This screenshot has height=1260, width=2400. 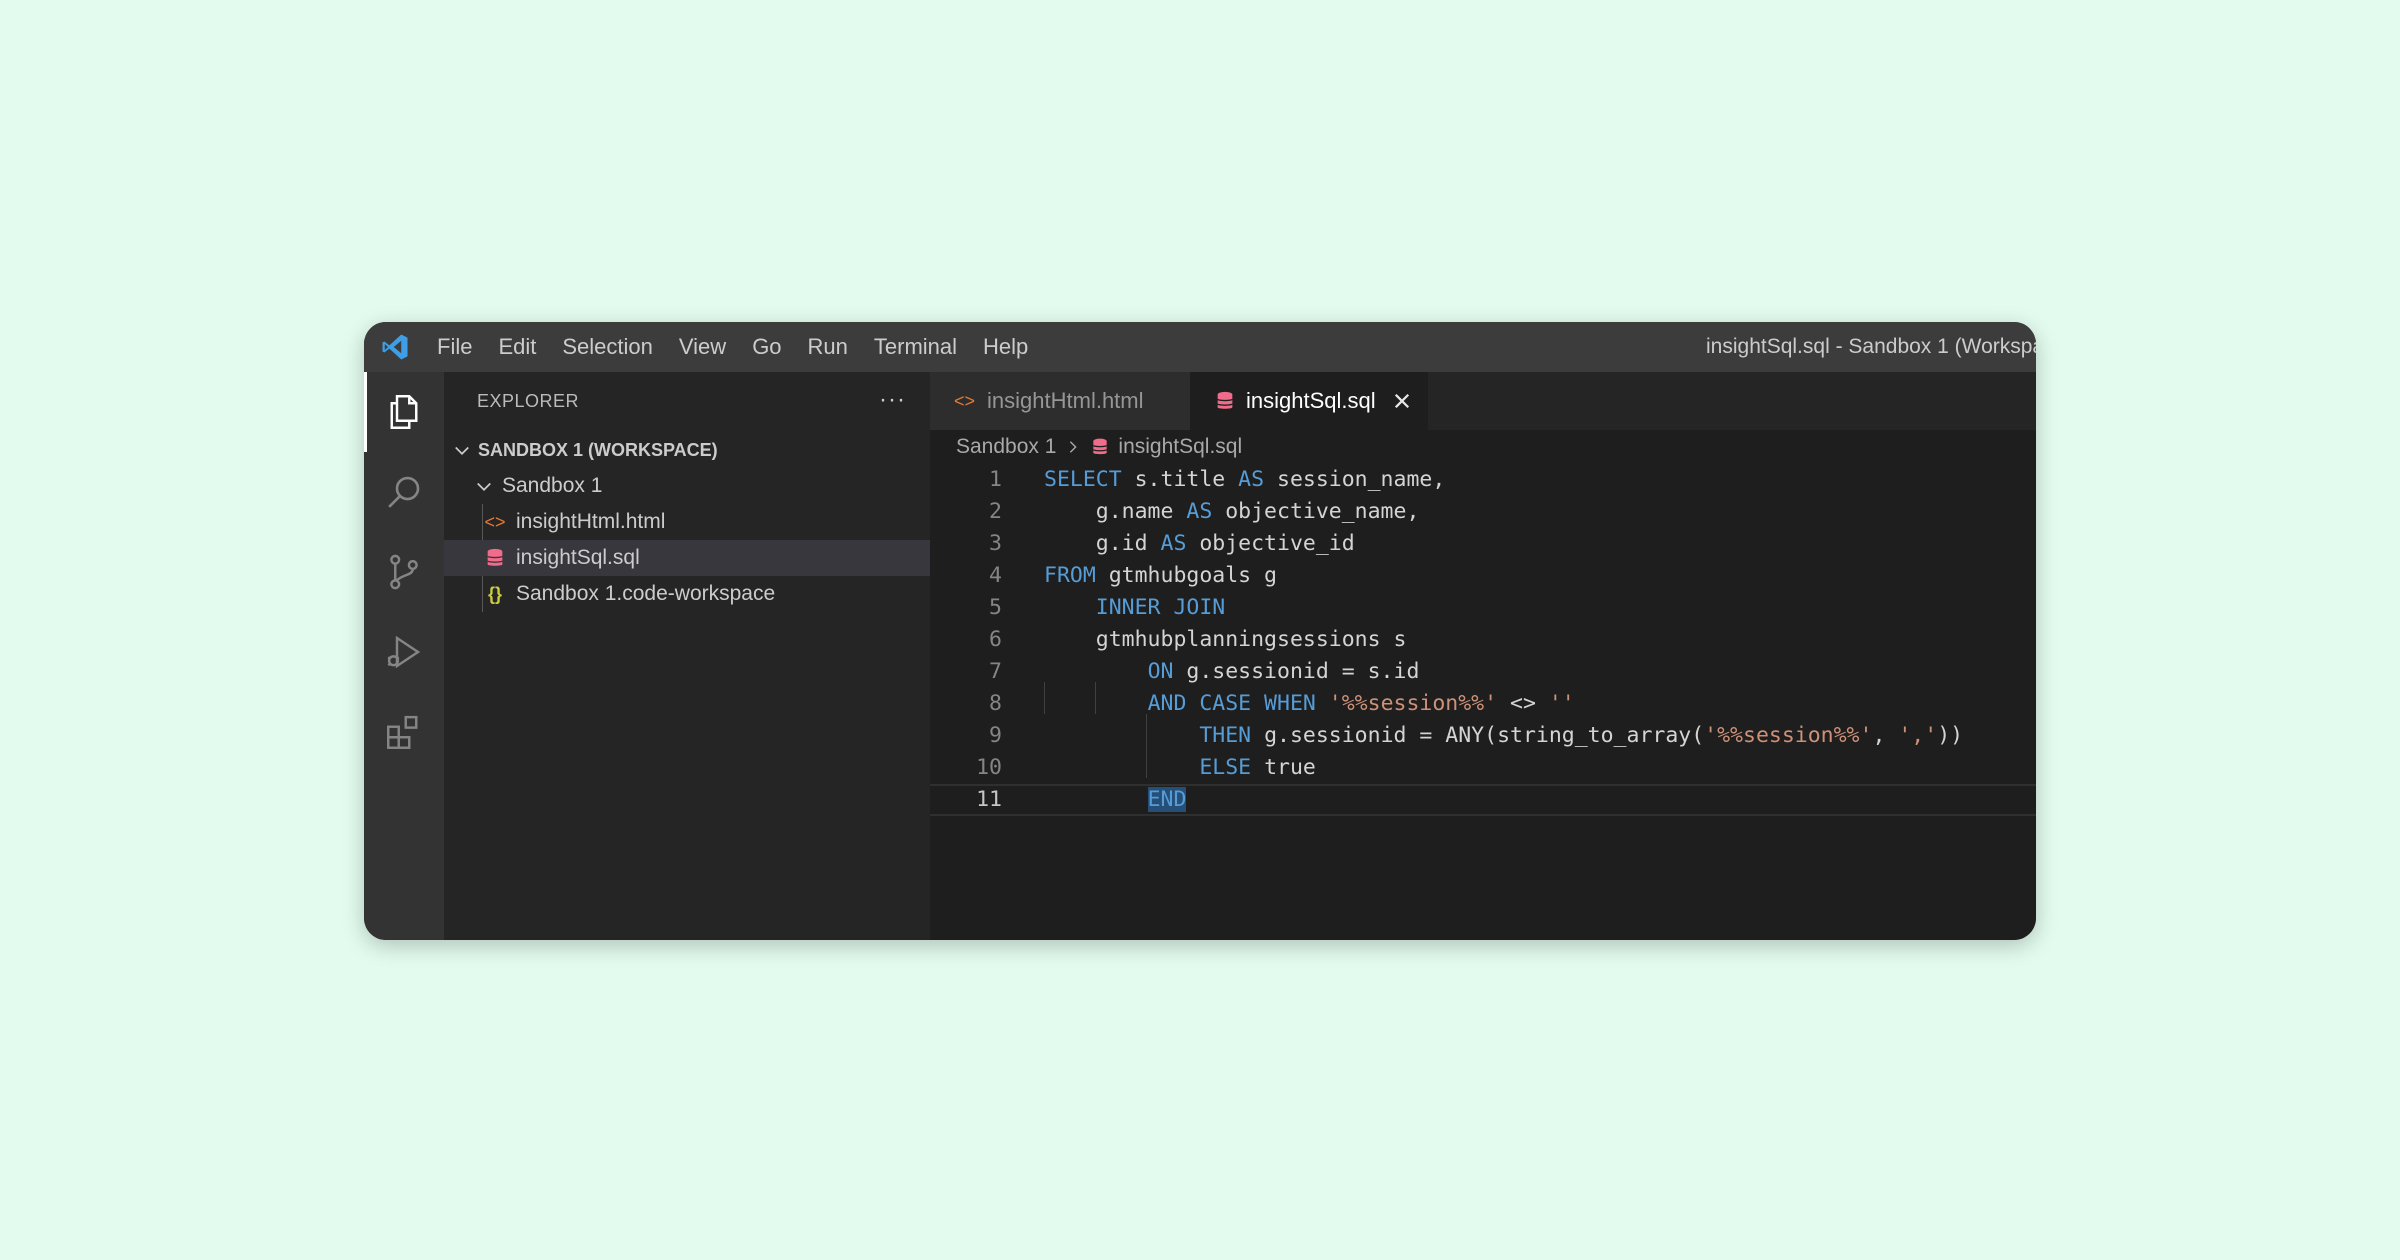 What do you see at coordinates (495, 521) in the screenshot?
I see `html-file-icon: <>` at bounding box center [495, 521].